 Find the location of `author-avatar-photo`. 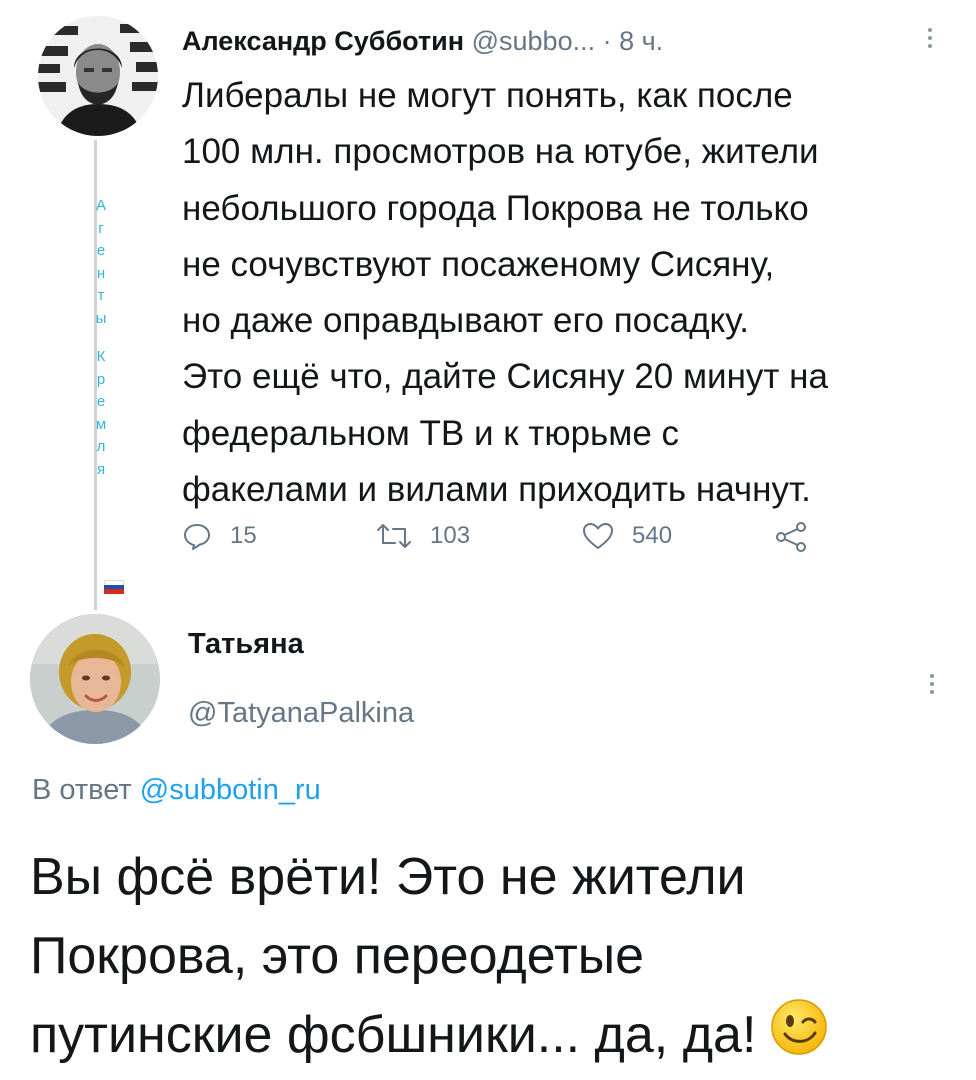

author-avatar-photo is located at coordinates (98, 76).